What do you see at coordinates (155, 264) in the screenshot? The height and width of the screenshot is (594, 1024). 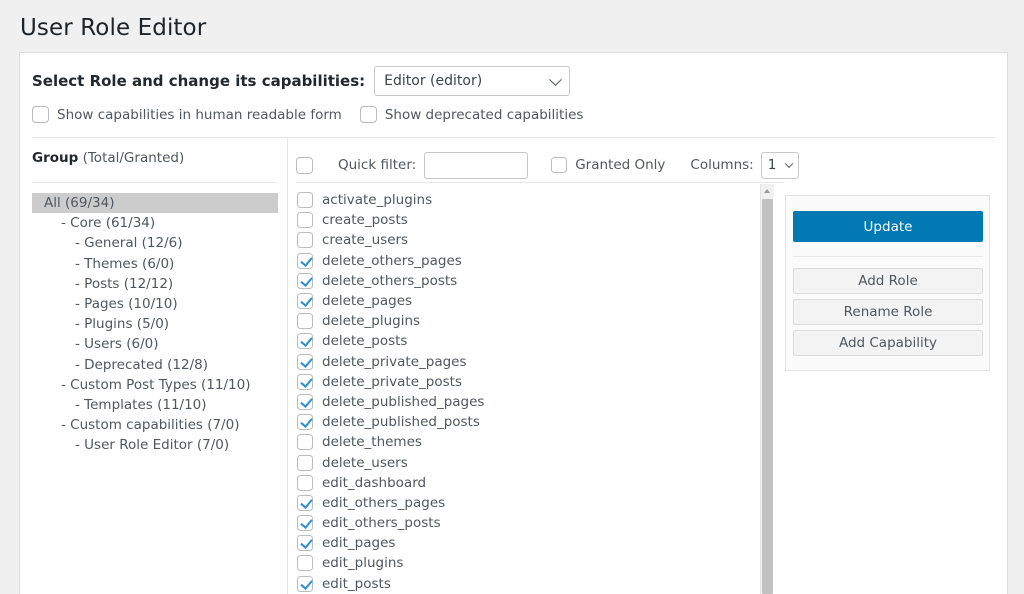 I see `group-tree-item: - Themes (6/0)` at bounding box center [155, 264].